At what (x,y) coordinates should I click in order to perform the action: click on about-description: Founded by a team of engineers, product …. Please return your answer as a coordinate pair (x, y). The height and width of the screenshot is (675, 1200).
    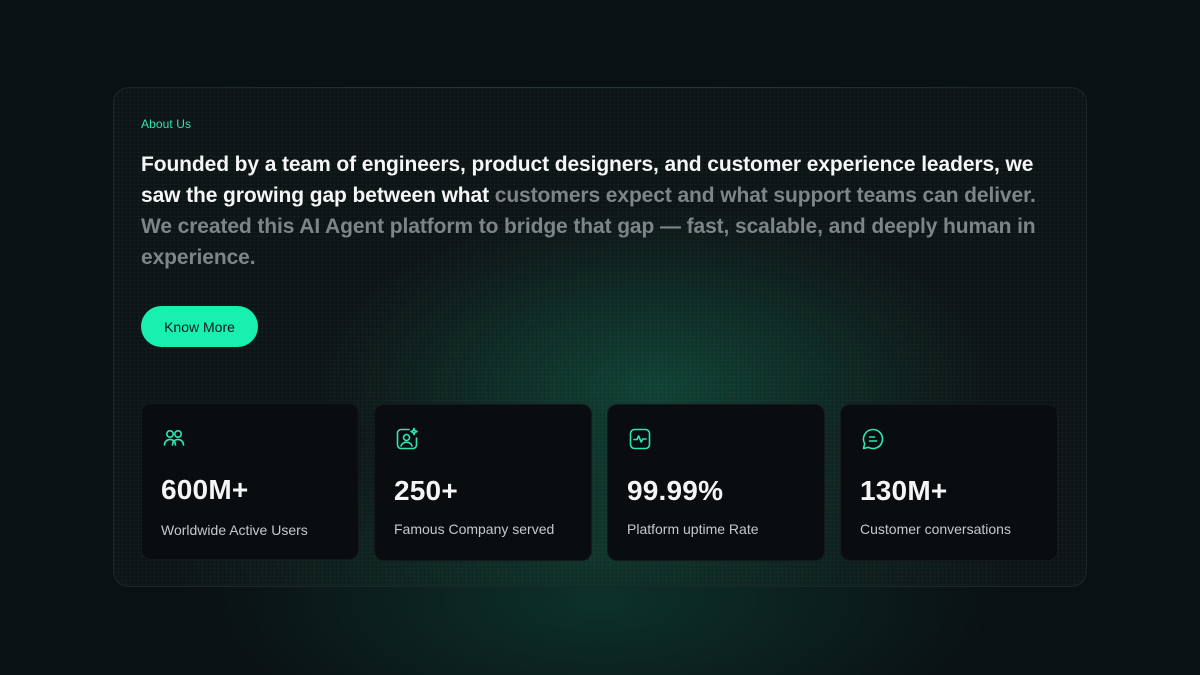
    Looking at the image, I should click on (606, 211).